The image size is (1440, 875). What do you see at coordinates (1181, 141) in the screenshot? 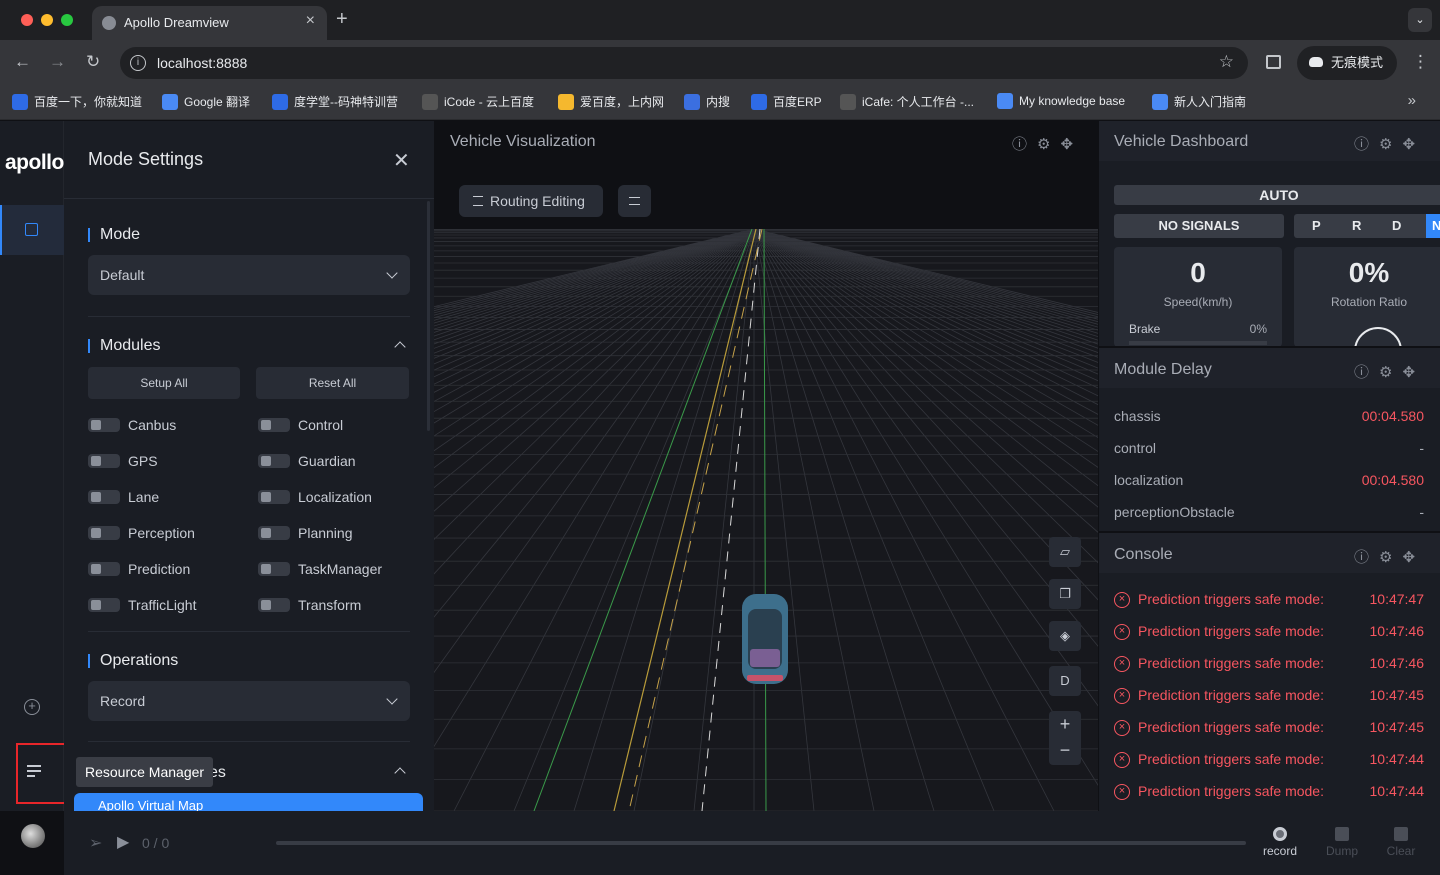
I see `panel-title: Vehicle Dashboard` at bounding box center [1181, 141].